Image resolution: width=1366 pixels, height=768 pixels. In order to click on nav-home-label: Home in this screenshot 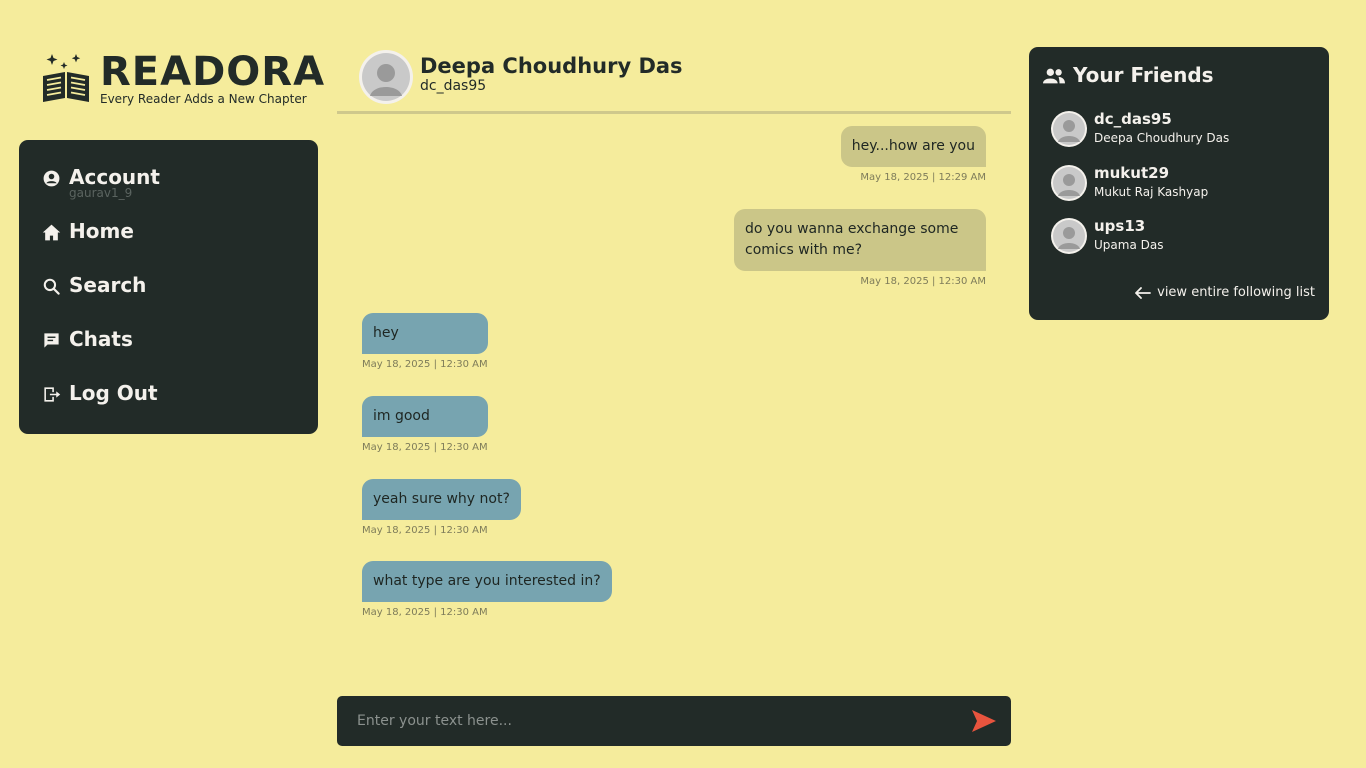, I will do `click(101, 231)`.